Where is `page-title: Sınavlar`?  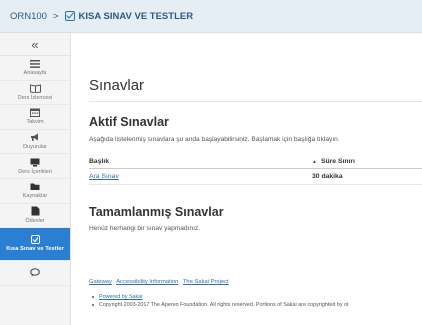
page-title: Sınavlar is located at coordinates (117, 85).